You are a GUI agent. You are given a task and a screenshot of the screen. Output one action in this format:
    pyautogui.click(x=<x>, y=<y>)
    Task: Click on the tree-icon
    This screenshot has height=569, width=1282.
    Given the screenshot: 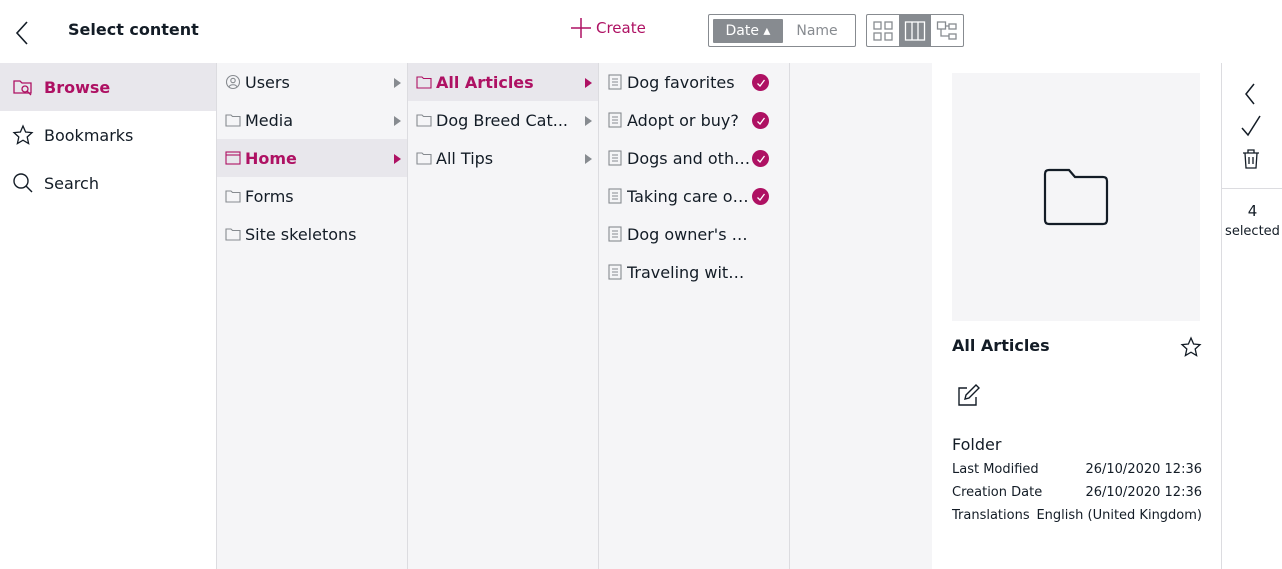 What is the action you would take?
    pyautogui.click(x=946, y=30)
    